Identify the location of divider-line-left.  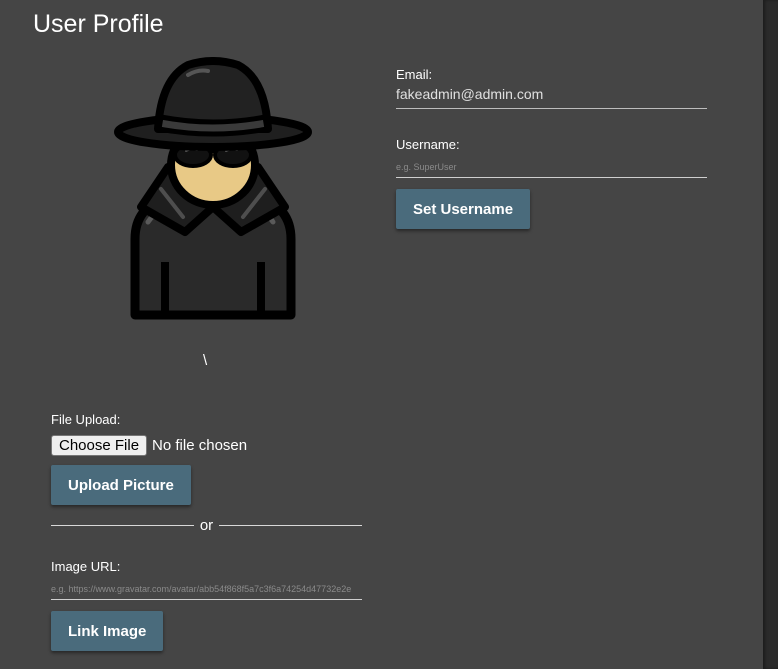
(122, 525).